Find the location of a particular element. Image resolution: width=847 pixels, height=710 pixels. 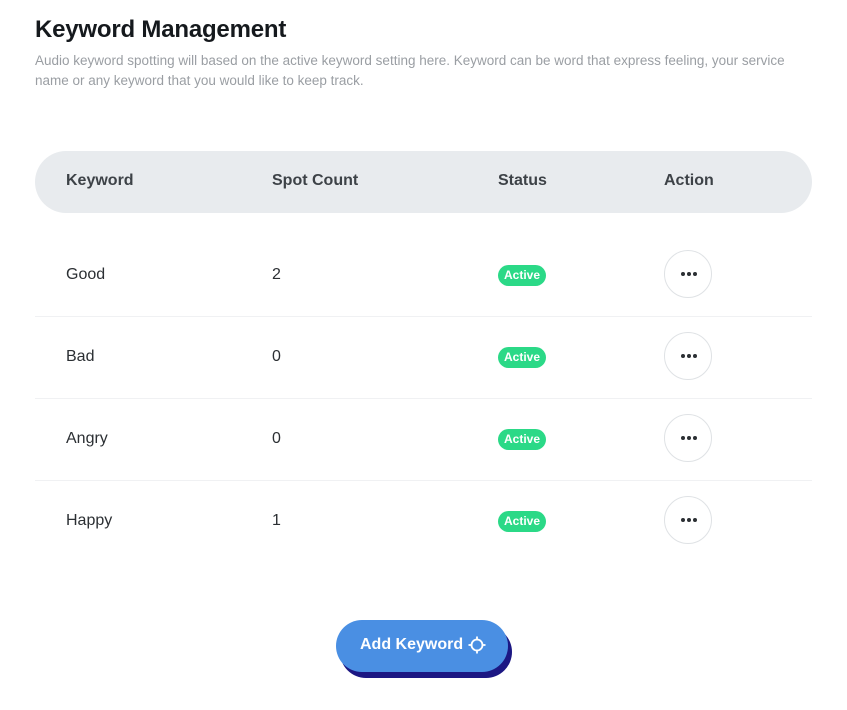

column-header-status: Status is located at coordinates (522, 180).